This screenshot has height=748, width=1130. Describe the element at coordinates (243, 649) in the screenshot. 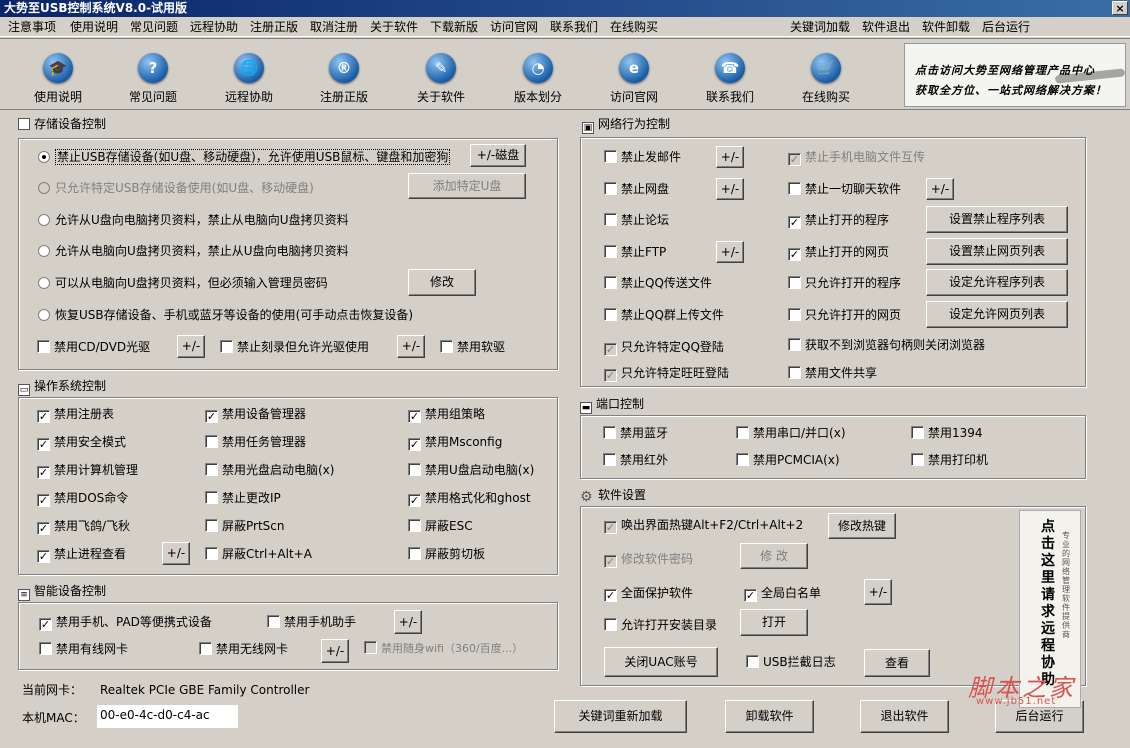

I see `wireless-nic-checkbox: 禁用无线网卡` at that location.